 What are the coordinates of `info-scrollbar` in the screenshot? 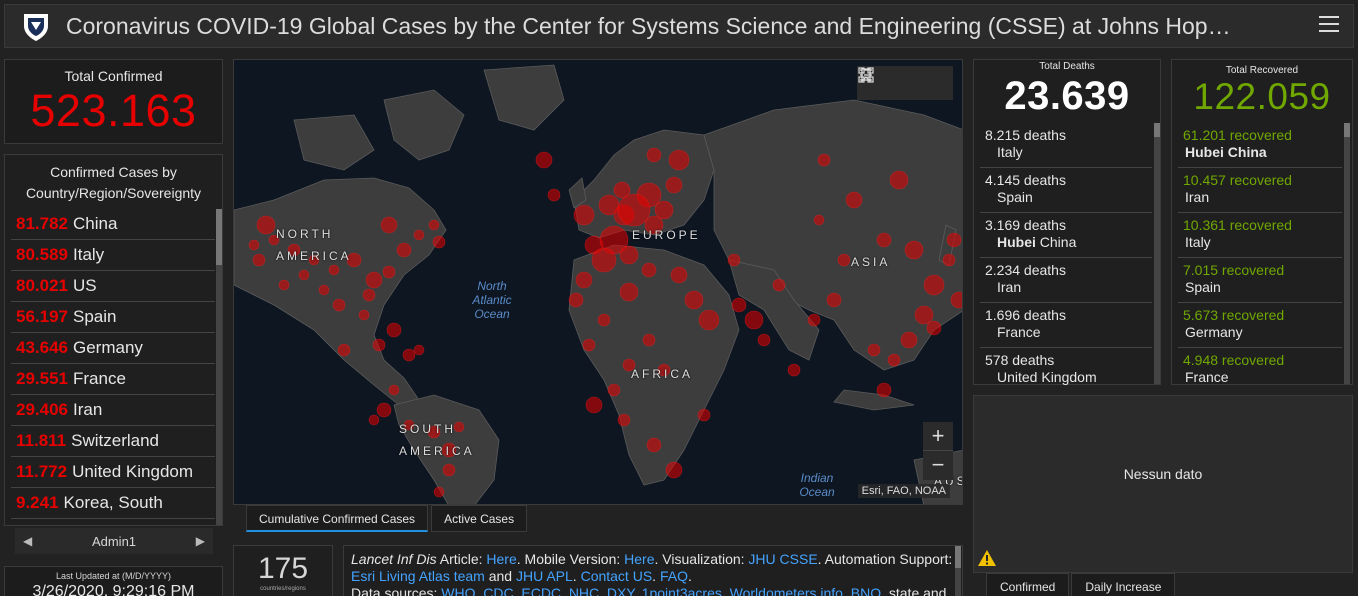 It's located at (958, 571).